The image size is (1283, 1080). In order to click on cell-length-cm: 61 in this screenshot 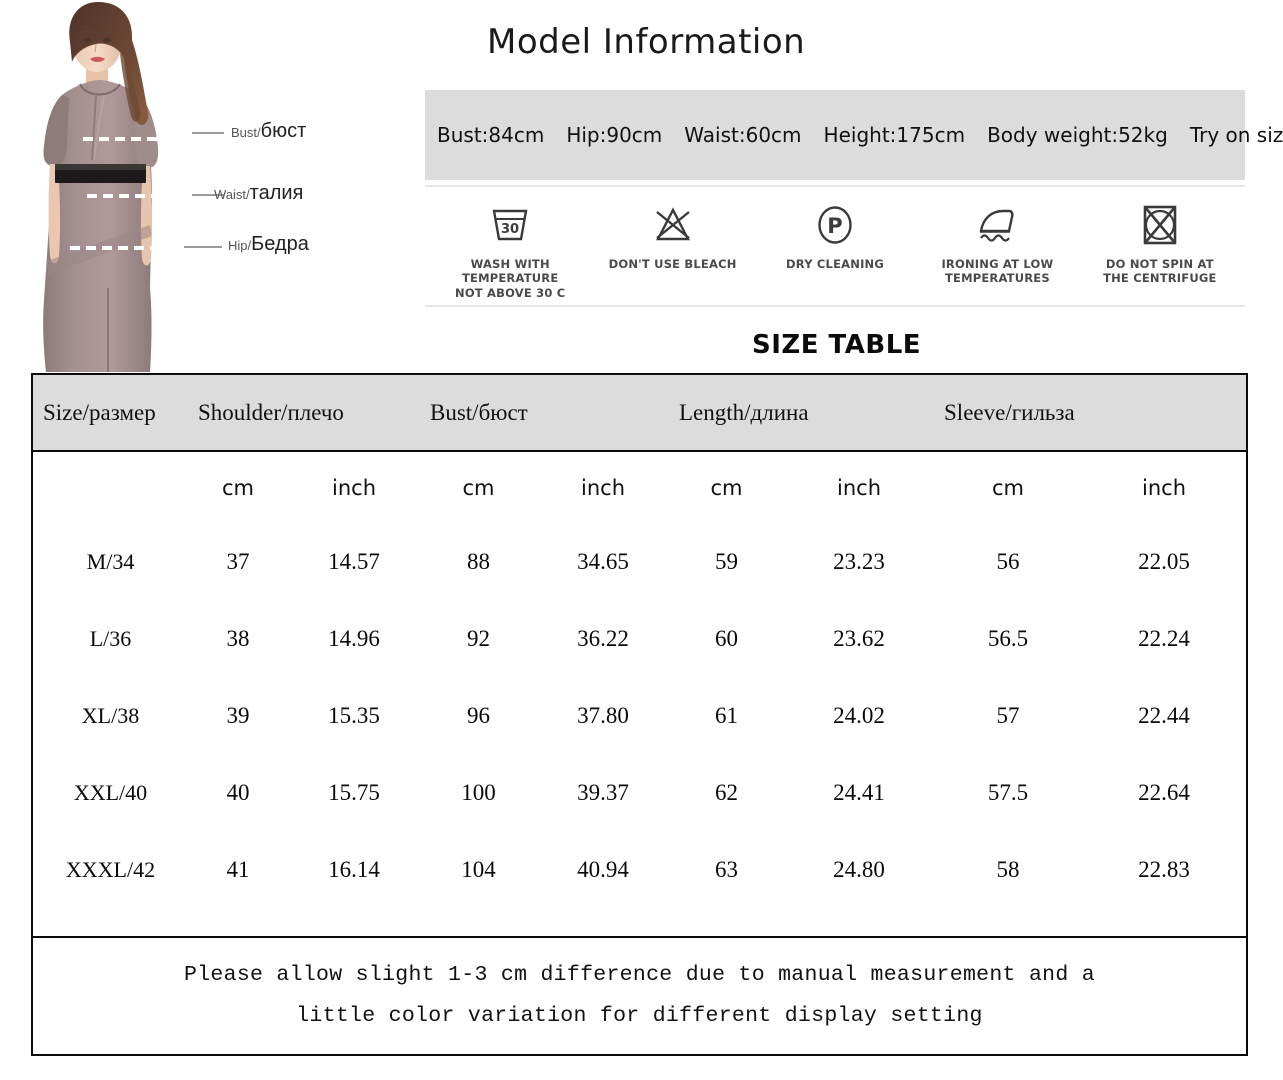, I will do `click(726, 715)`.